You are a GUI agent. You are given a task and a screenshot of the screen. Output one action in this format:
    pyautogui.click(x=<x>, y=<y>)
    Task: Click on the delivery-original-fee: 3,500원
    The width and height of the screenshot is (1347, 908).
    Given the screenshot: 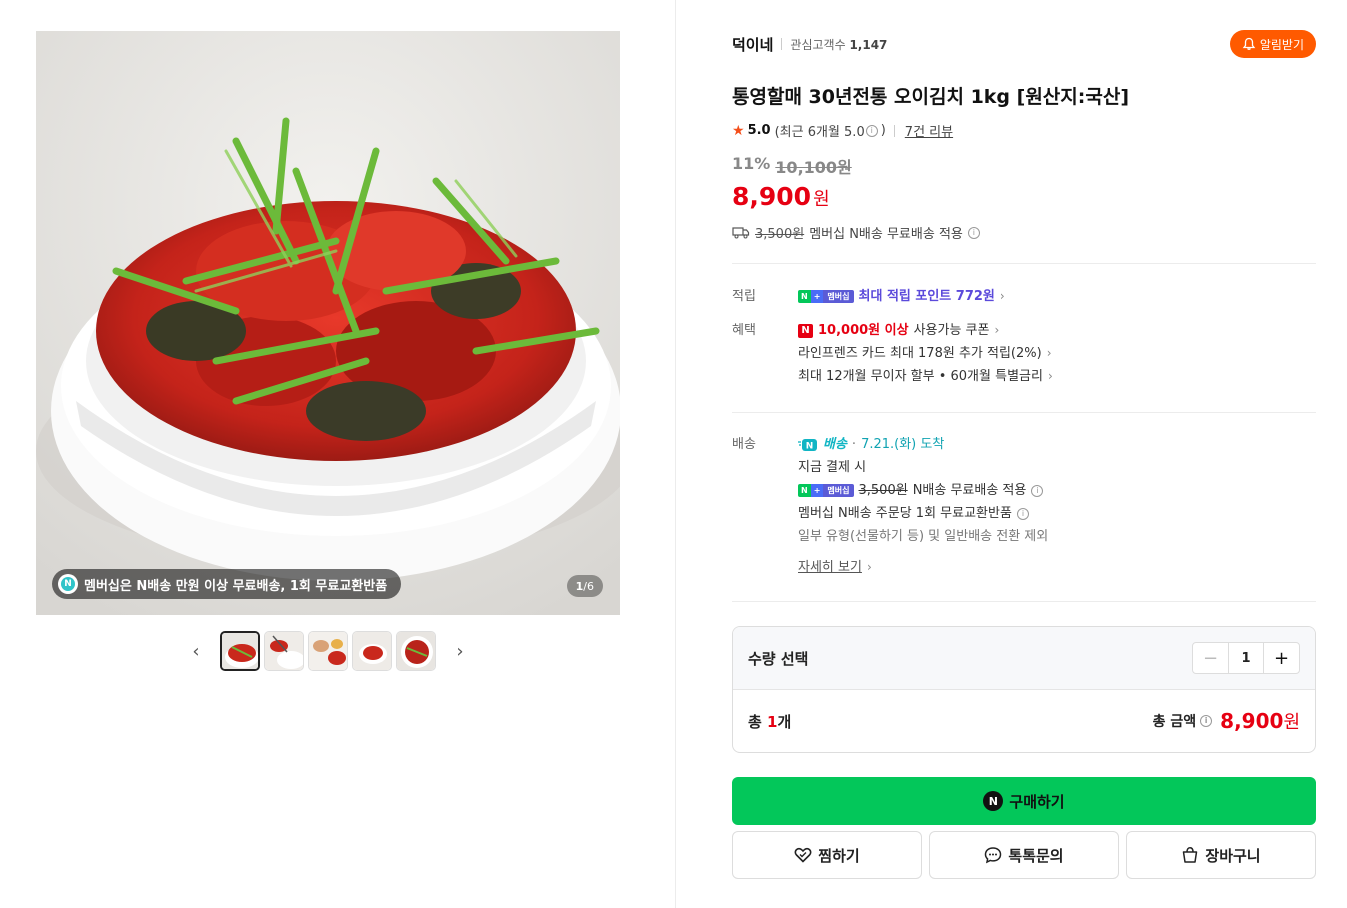 What is the action you would take?
    pyautogui.click(x=883, y=490)
    